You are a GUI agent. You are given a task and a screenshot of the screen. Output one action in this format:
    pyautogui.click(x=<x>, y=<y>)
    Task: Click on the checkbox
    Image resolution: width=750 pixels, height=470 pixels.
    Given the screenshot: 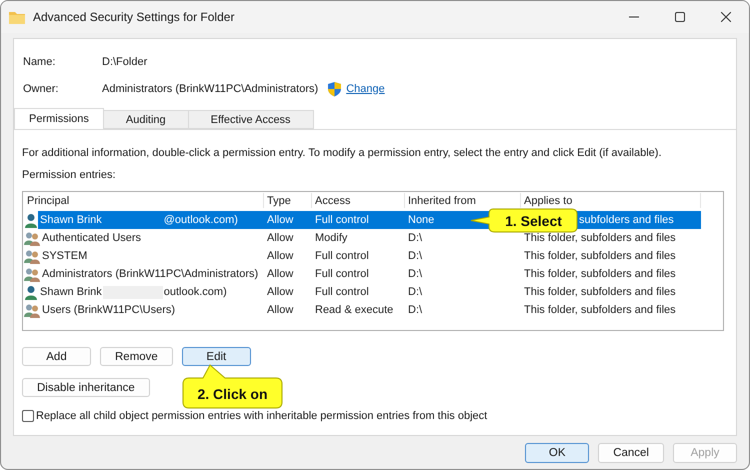 What is the action you would take?
    pyautogui.click(x=28, y=416)
    